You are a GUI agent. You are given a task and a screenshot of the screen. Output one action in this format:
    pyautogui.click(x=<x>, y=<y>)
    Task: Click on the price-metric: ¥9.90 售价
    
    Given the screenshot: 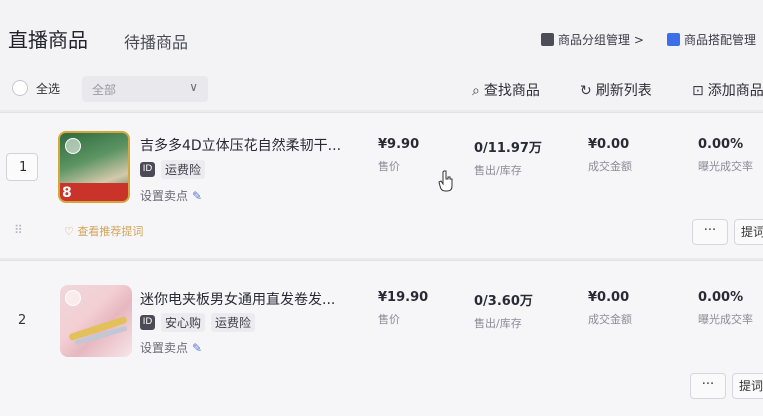 What is the action you would take?
    pyautogui.click(x=398, y=155)
    